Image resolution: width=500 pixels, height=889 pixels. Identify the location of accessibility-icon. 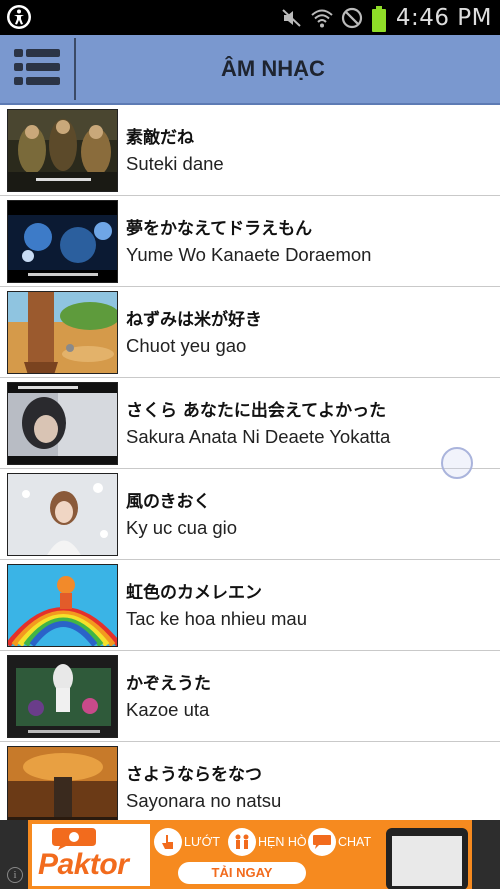
(19, 17).